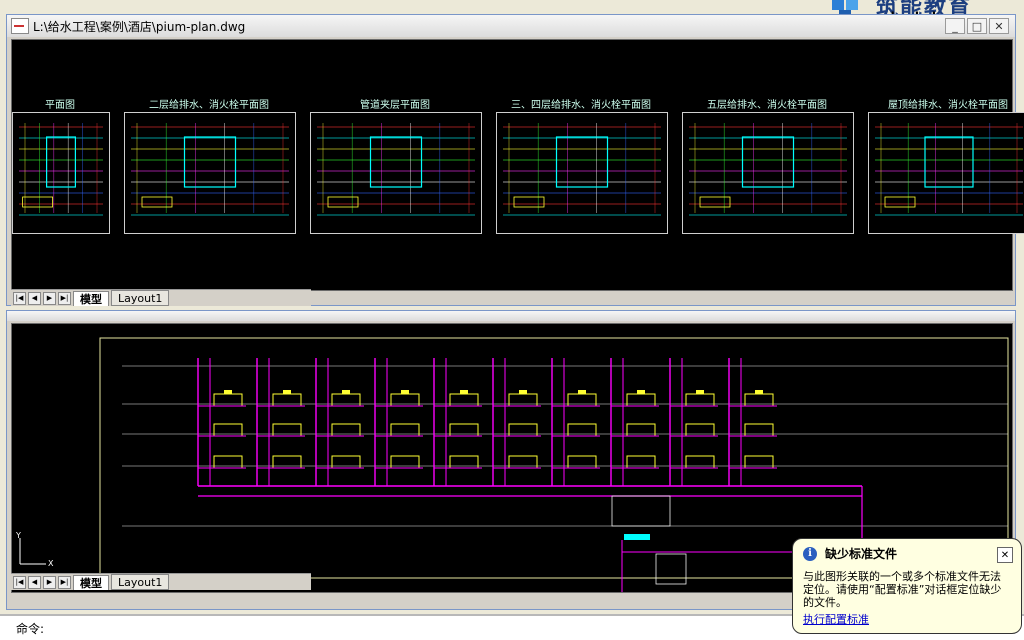 This screenshot has width=1024, height=640. I want to click on window-titlebar: L:\给水工程\案例\酒店\pium-plan.dwg _ □ ✕, so click(511, 26).